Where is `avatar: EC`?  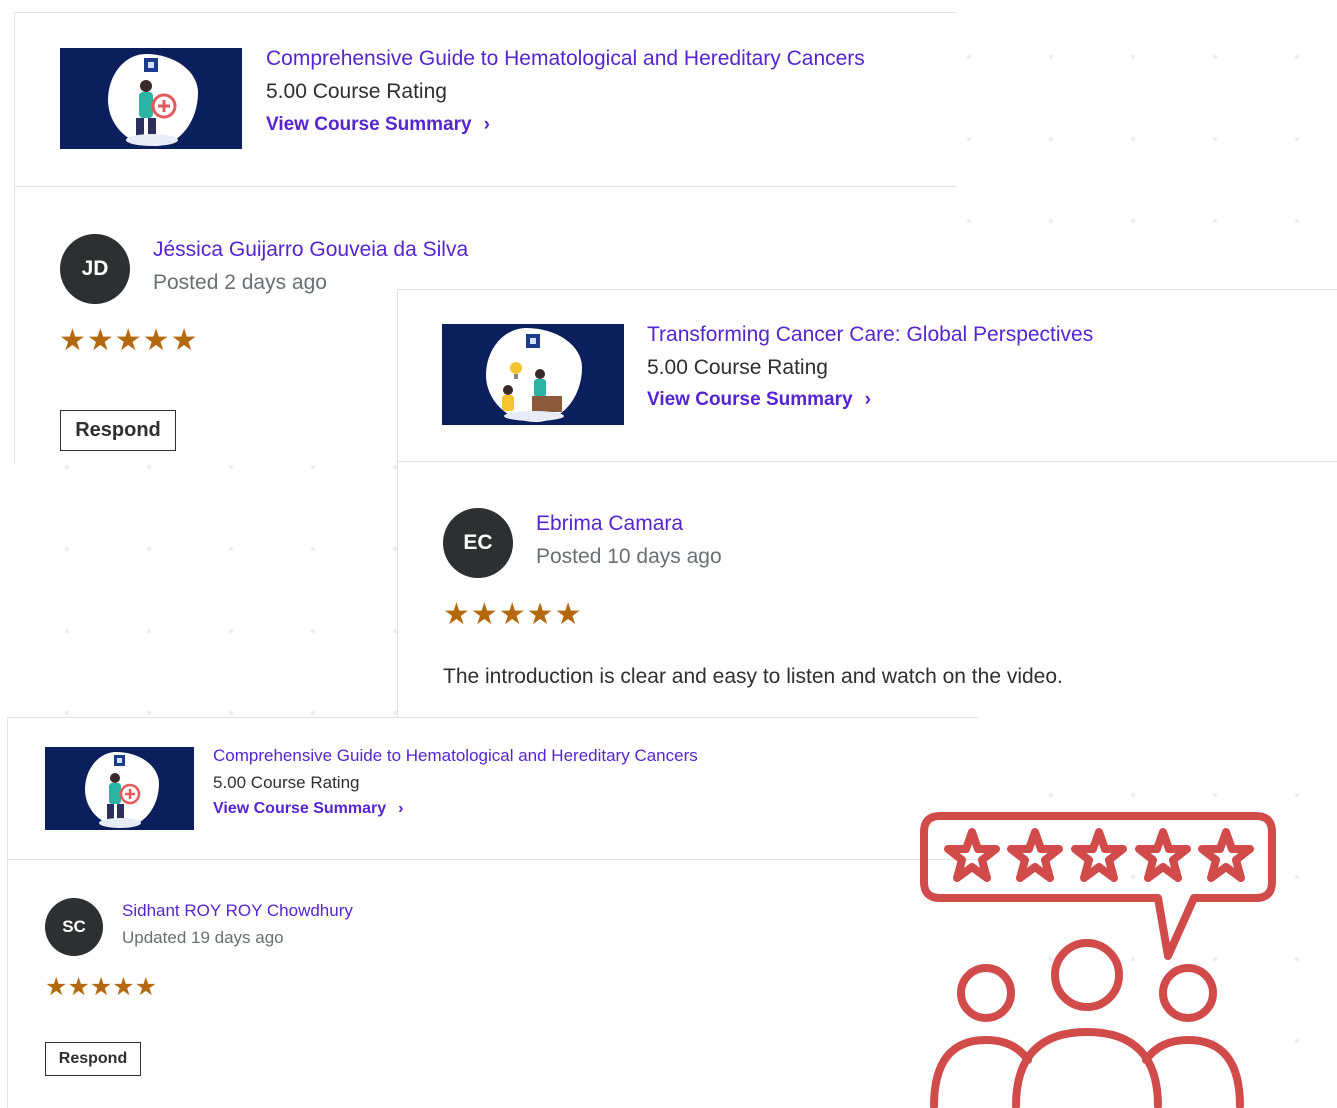
avatar: EC is located at coordinates (478, 543).